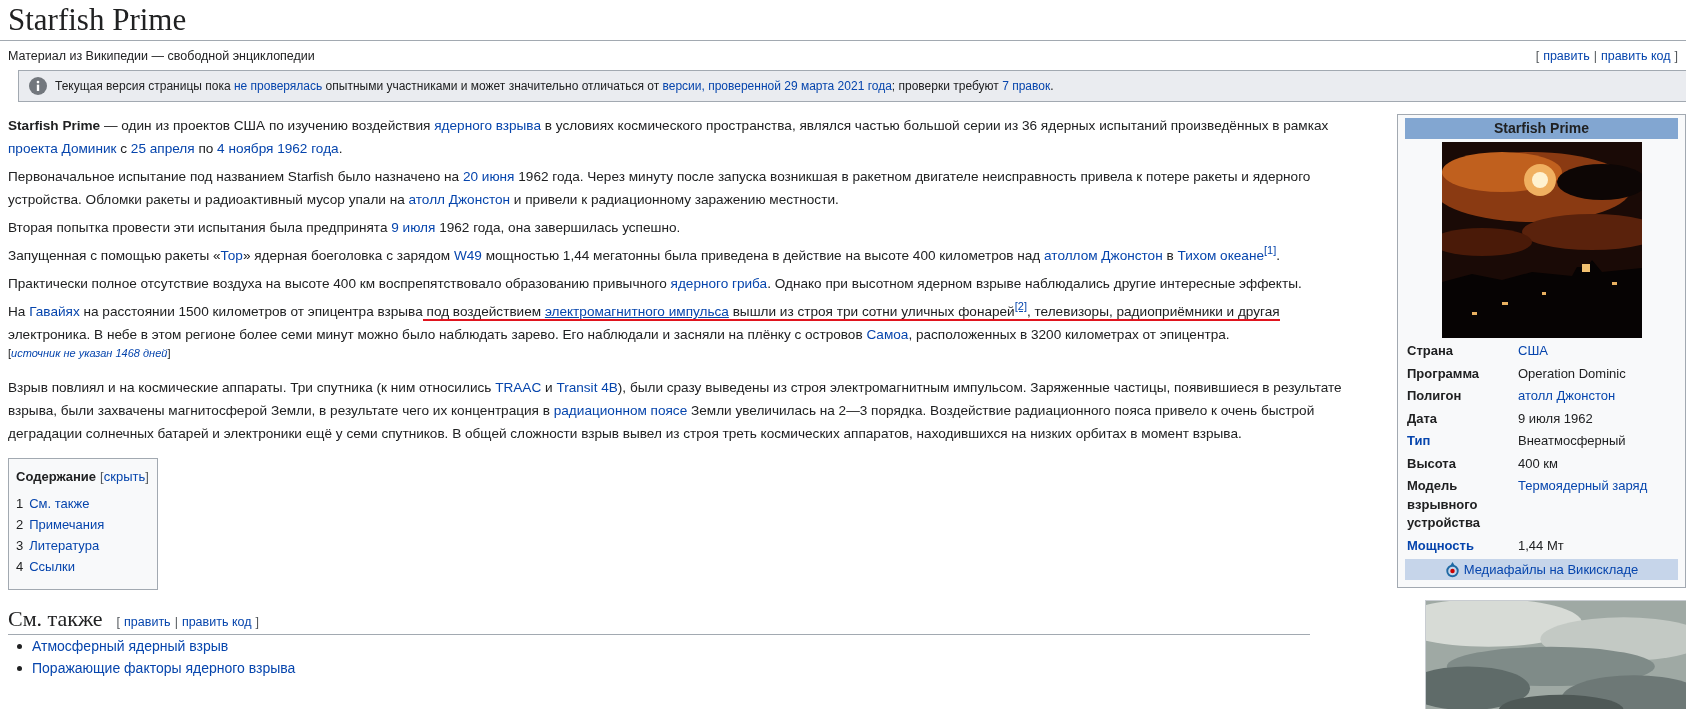 This screenshot has width=1686, height=709. What do you see at coordinates (644, 322) in the screenshot?
I see `paragraph: На Гавайях на расстоянии 1500 километров от эпицентра взрыва под воздействием электромагнитного импульса вышли из строя три сотни уличных фонарей$^{[2]}$, телевизоры, радиоприёмники и другая электроника. В небе в этом регионе более семи минут можно было наблюдать зарево. Его наблюдали и засняли на плёнку с островов Самоа, расположенных в 3200 километрах от эпицентра.` at bounding box center [644, 322].